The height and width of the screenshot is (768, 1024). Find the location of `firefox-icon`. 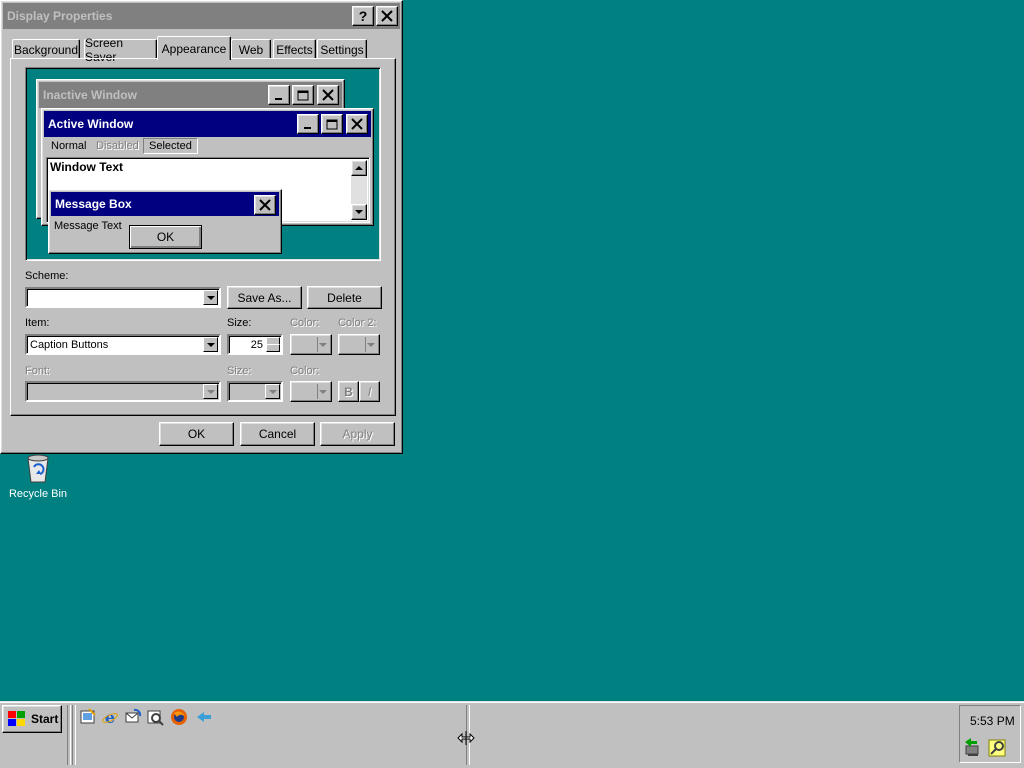

firefox-icon is located at coordinates (179, 717).